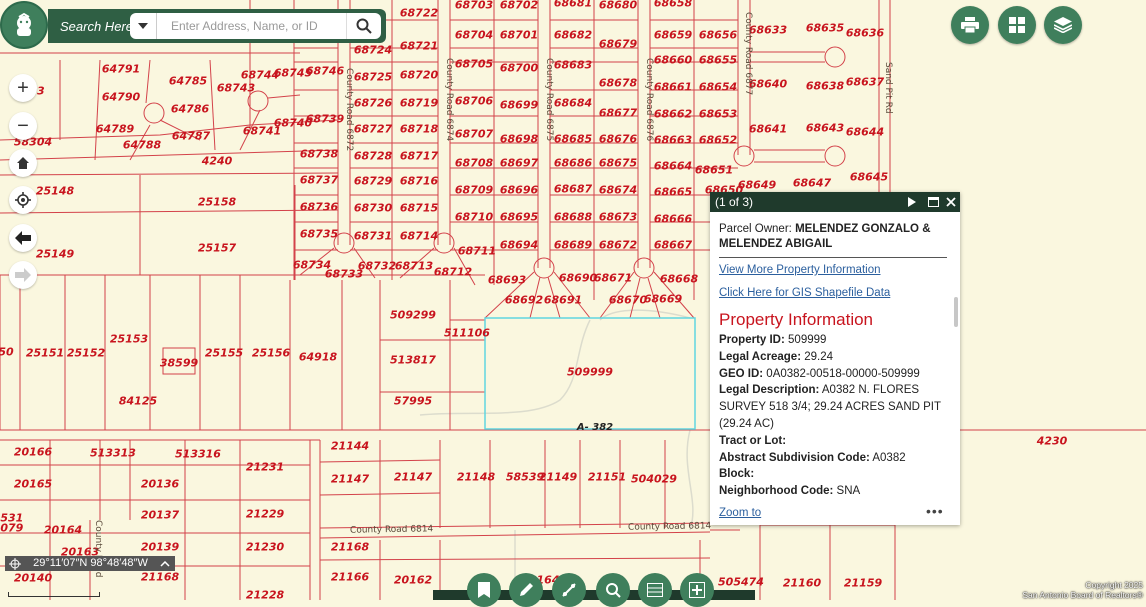  Describe the element at coordinates (519, 139) in the screenshot. I see `parcel-label: 68698` at that location.